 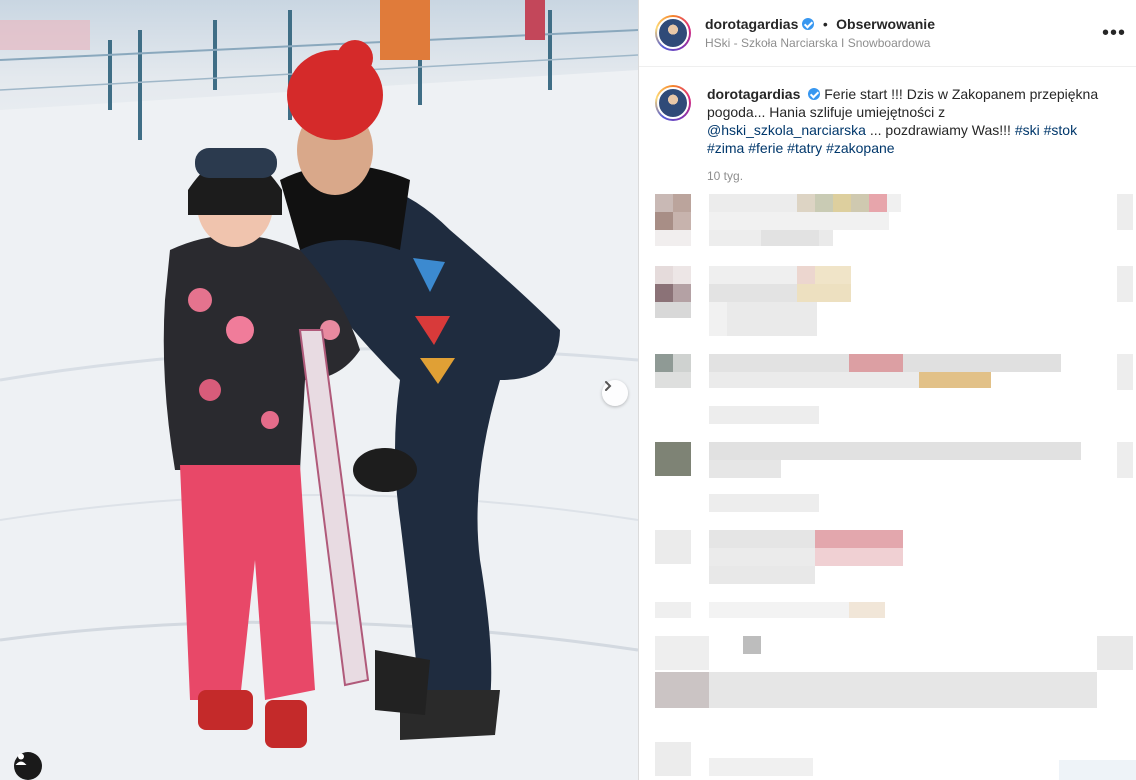 I want to click on user-tag-icon, so click(x=21, y=759).